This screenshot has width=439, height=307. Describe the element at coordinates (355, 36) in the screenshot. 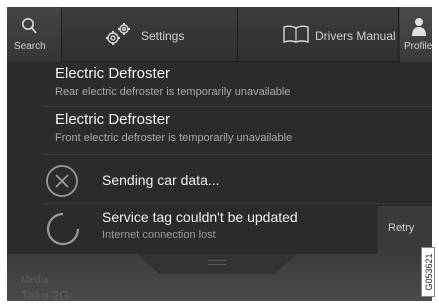

I see `drivers-manual-label: Drivers Manual` at that location.